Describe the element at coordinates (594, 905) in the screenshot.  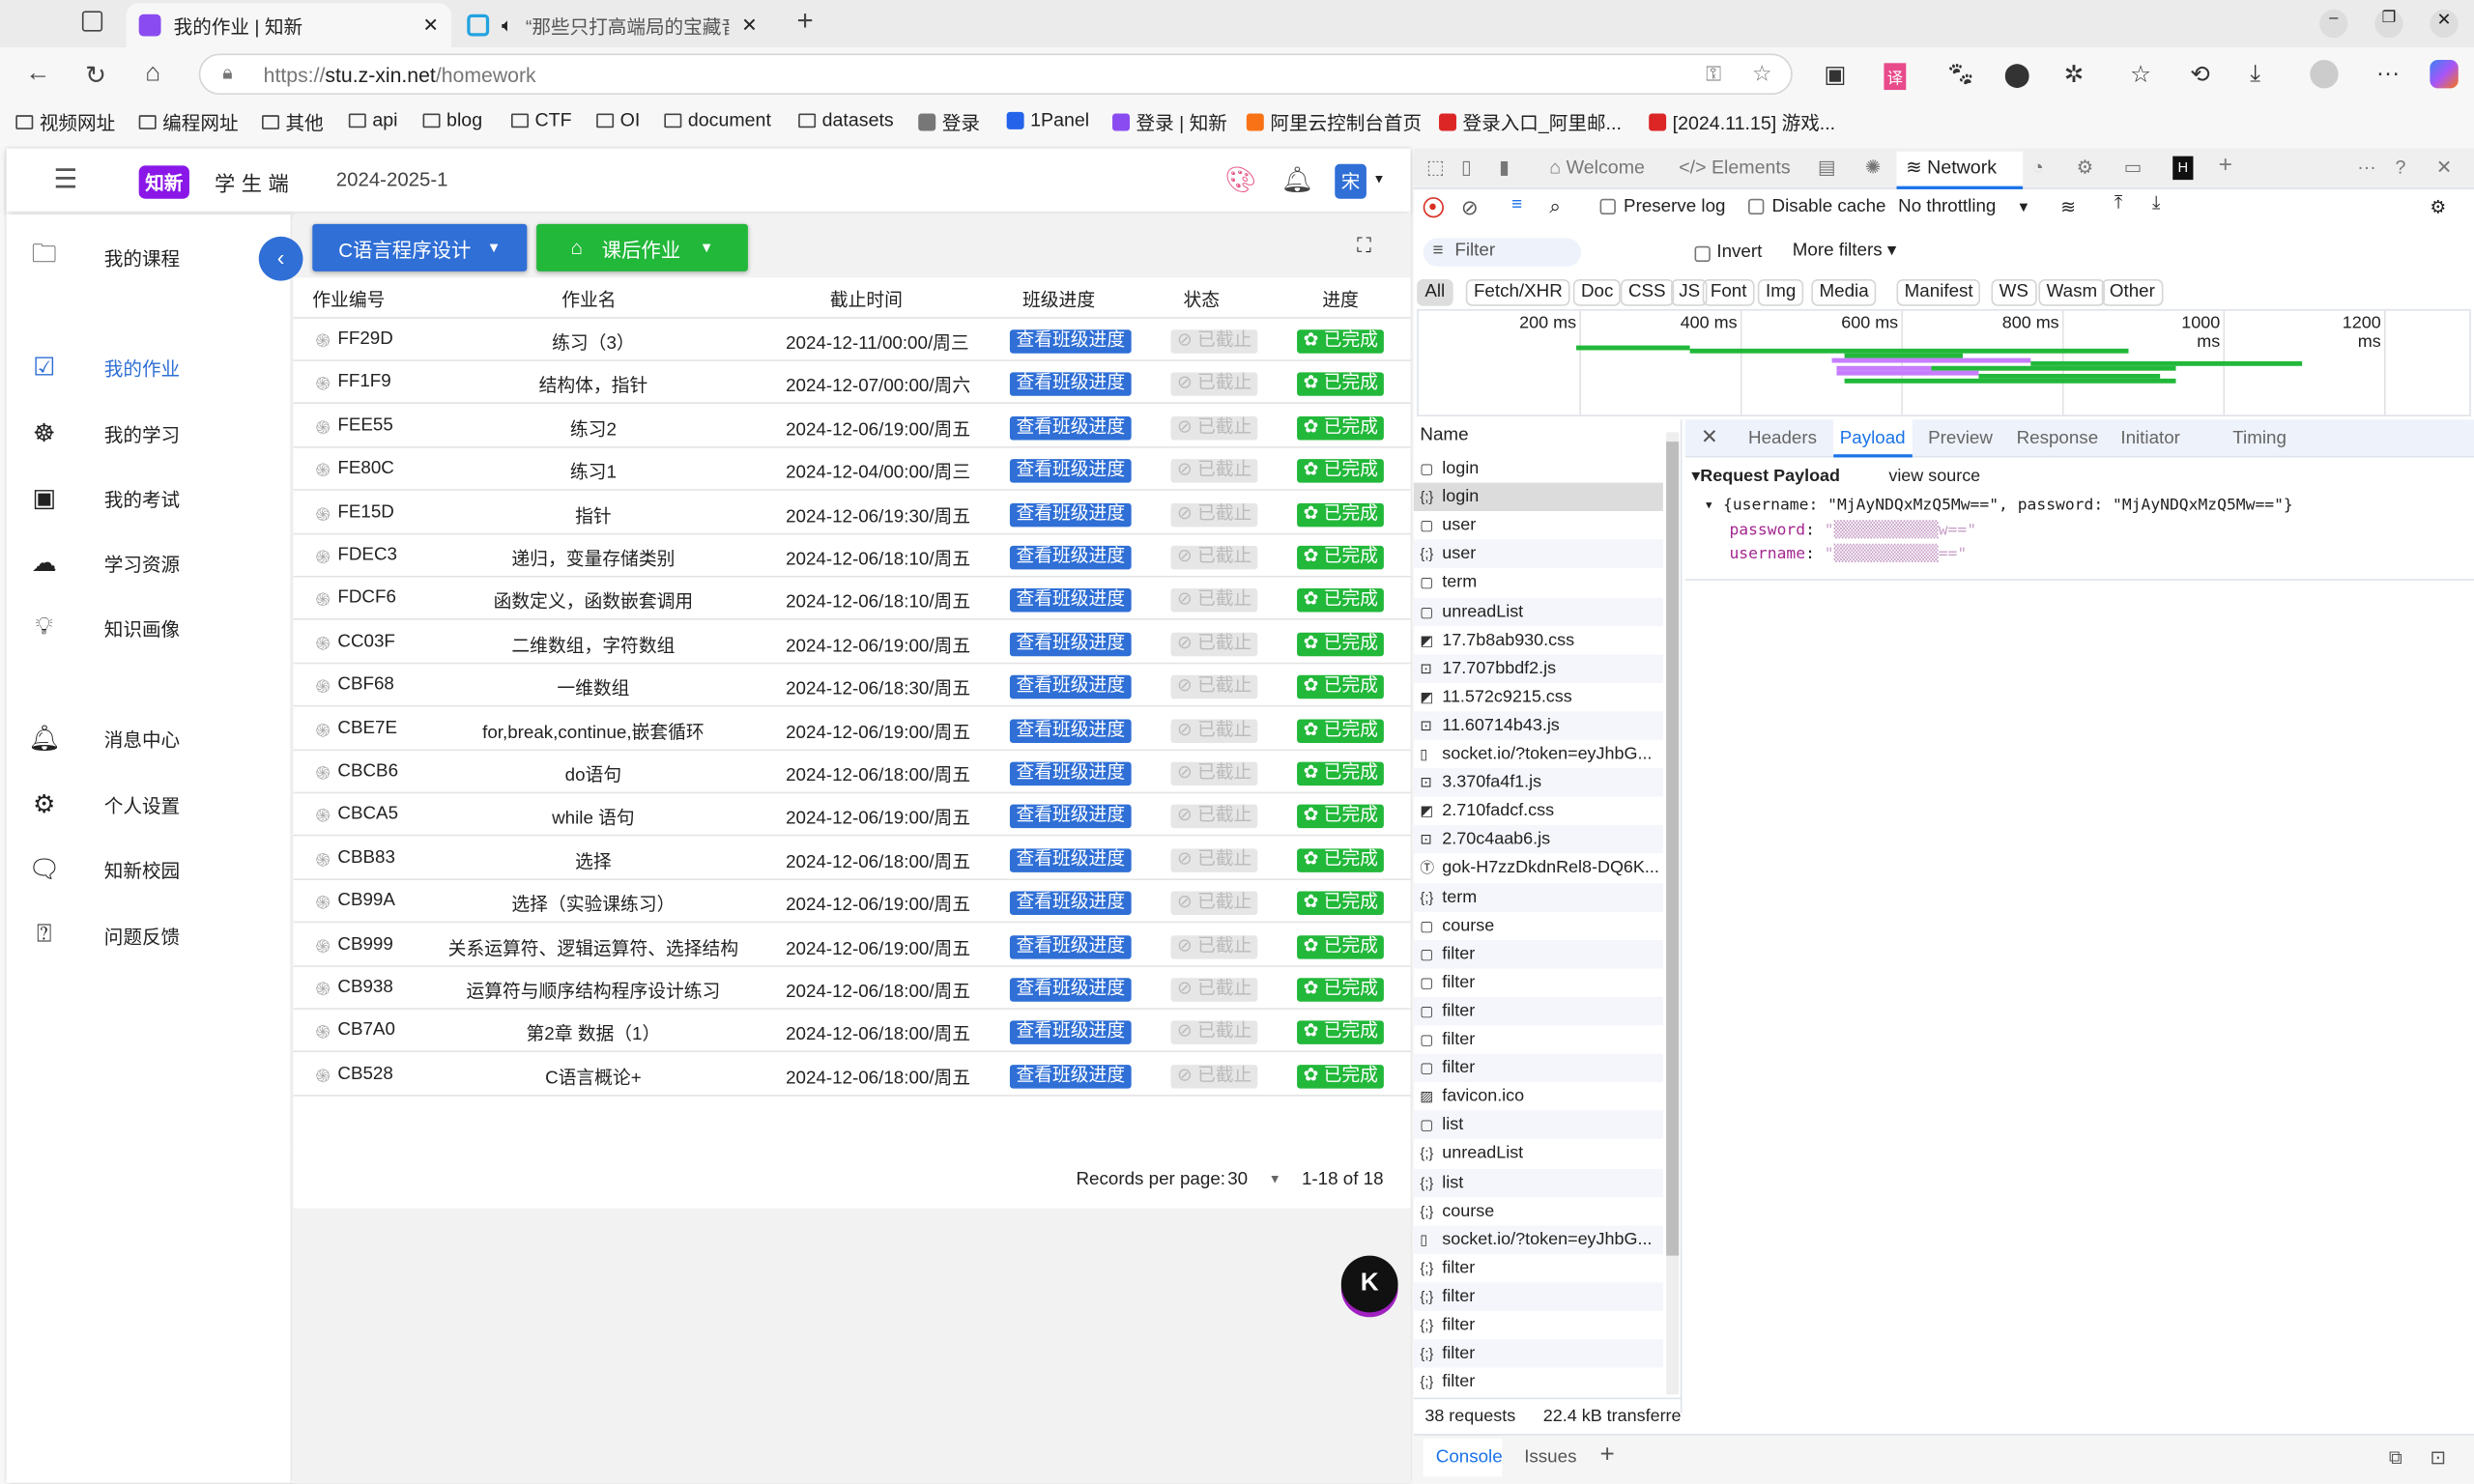
I see `homework-name: 选择（实验课练习）` at that location.